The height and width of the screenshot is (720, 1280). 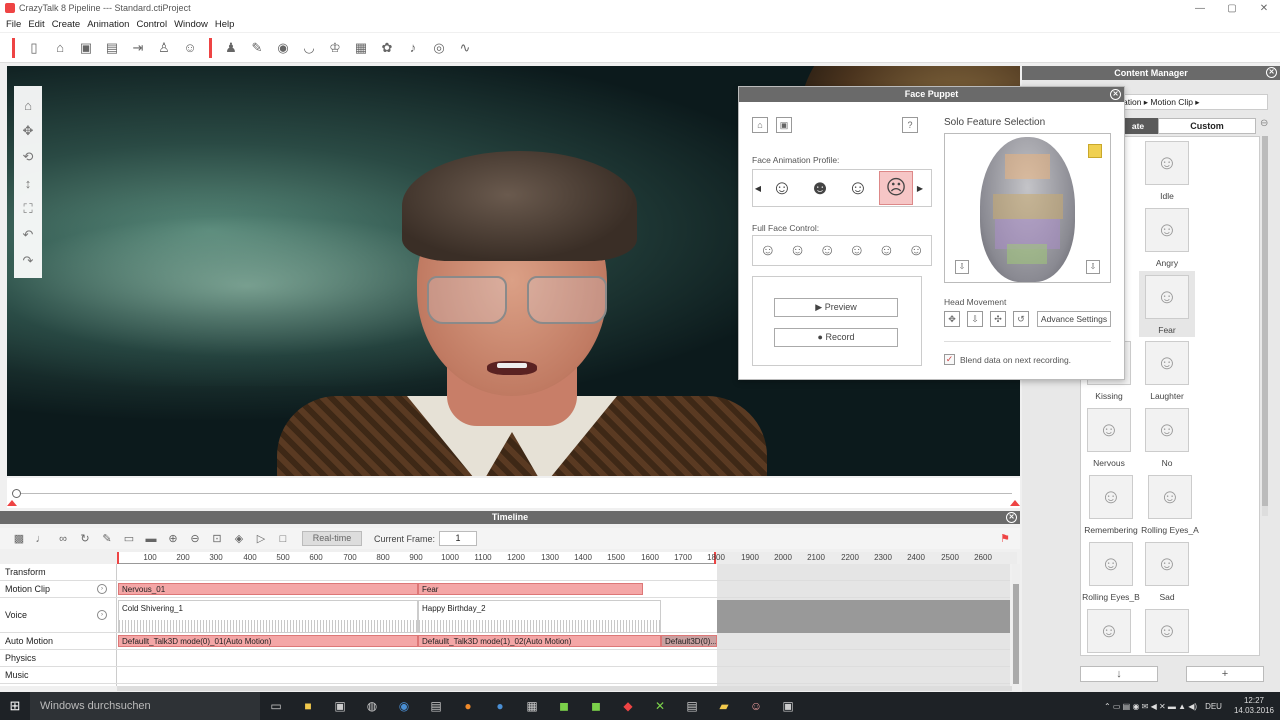 I want to click on tray-icons: ⌃ ▭ ▤ ◉ ✉ ◀ ✕ ▬ ▲ ◀), so click(x=1150, y=706).